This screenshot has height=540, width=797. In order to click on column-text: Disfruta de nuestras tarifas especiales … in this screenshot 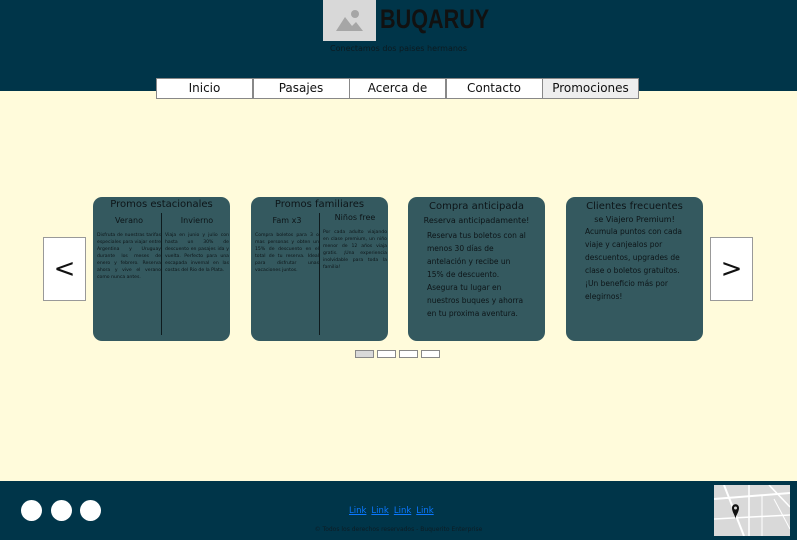, I will do `click(129, 256)`.